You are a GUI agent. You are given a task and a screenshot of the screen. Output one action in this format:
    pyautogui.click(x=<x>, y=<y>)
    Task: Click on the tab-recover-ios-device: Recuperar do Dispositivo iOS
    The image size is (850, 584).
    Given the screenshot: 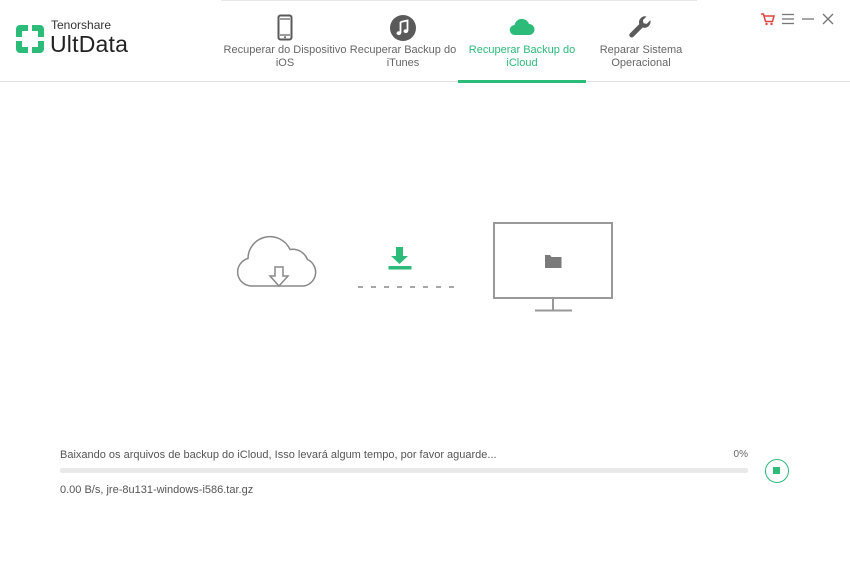 What is the action you would take?
    pyautogui.click(x=285, y=41)
    